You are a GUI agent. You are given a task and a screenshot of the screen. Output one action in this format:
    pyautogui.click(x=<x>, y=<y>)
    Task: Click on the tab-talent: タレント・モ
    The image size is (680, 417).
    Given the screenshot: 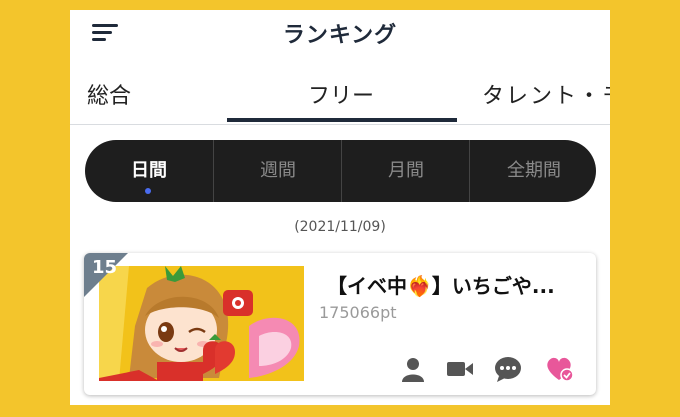 What is the action you would take?
    pyautogui.click(x=546, y=94)
    